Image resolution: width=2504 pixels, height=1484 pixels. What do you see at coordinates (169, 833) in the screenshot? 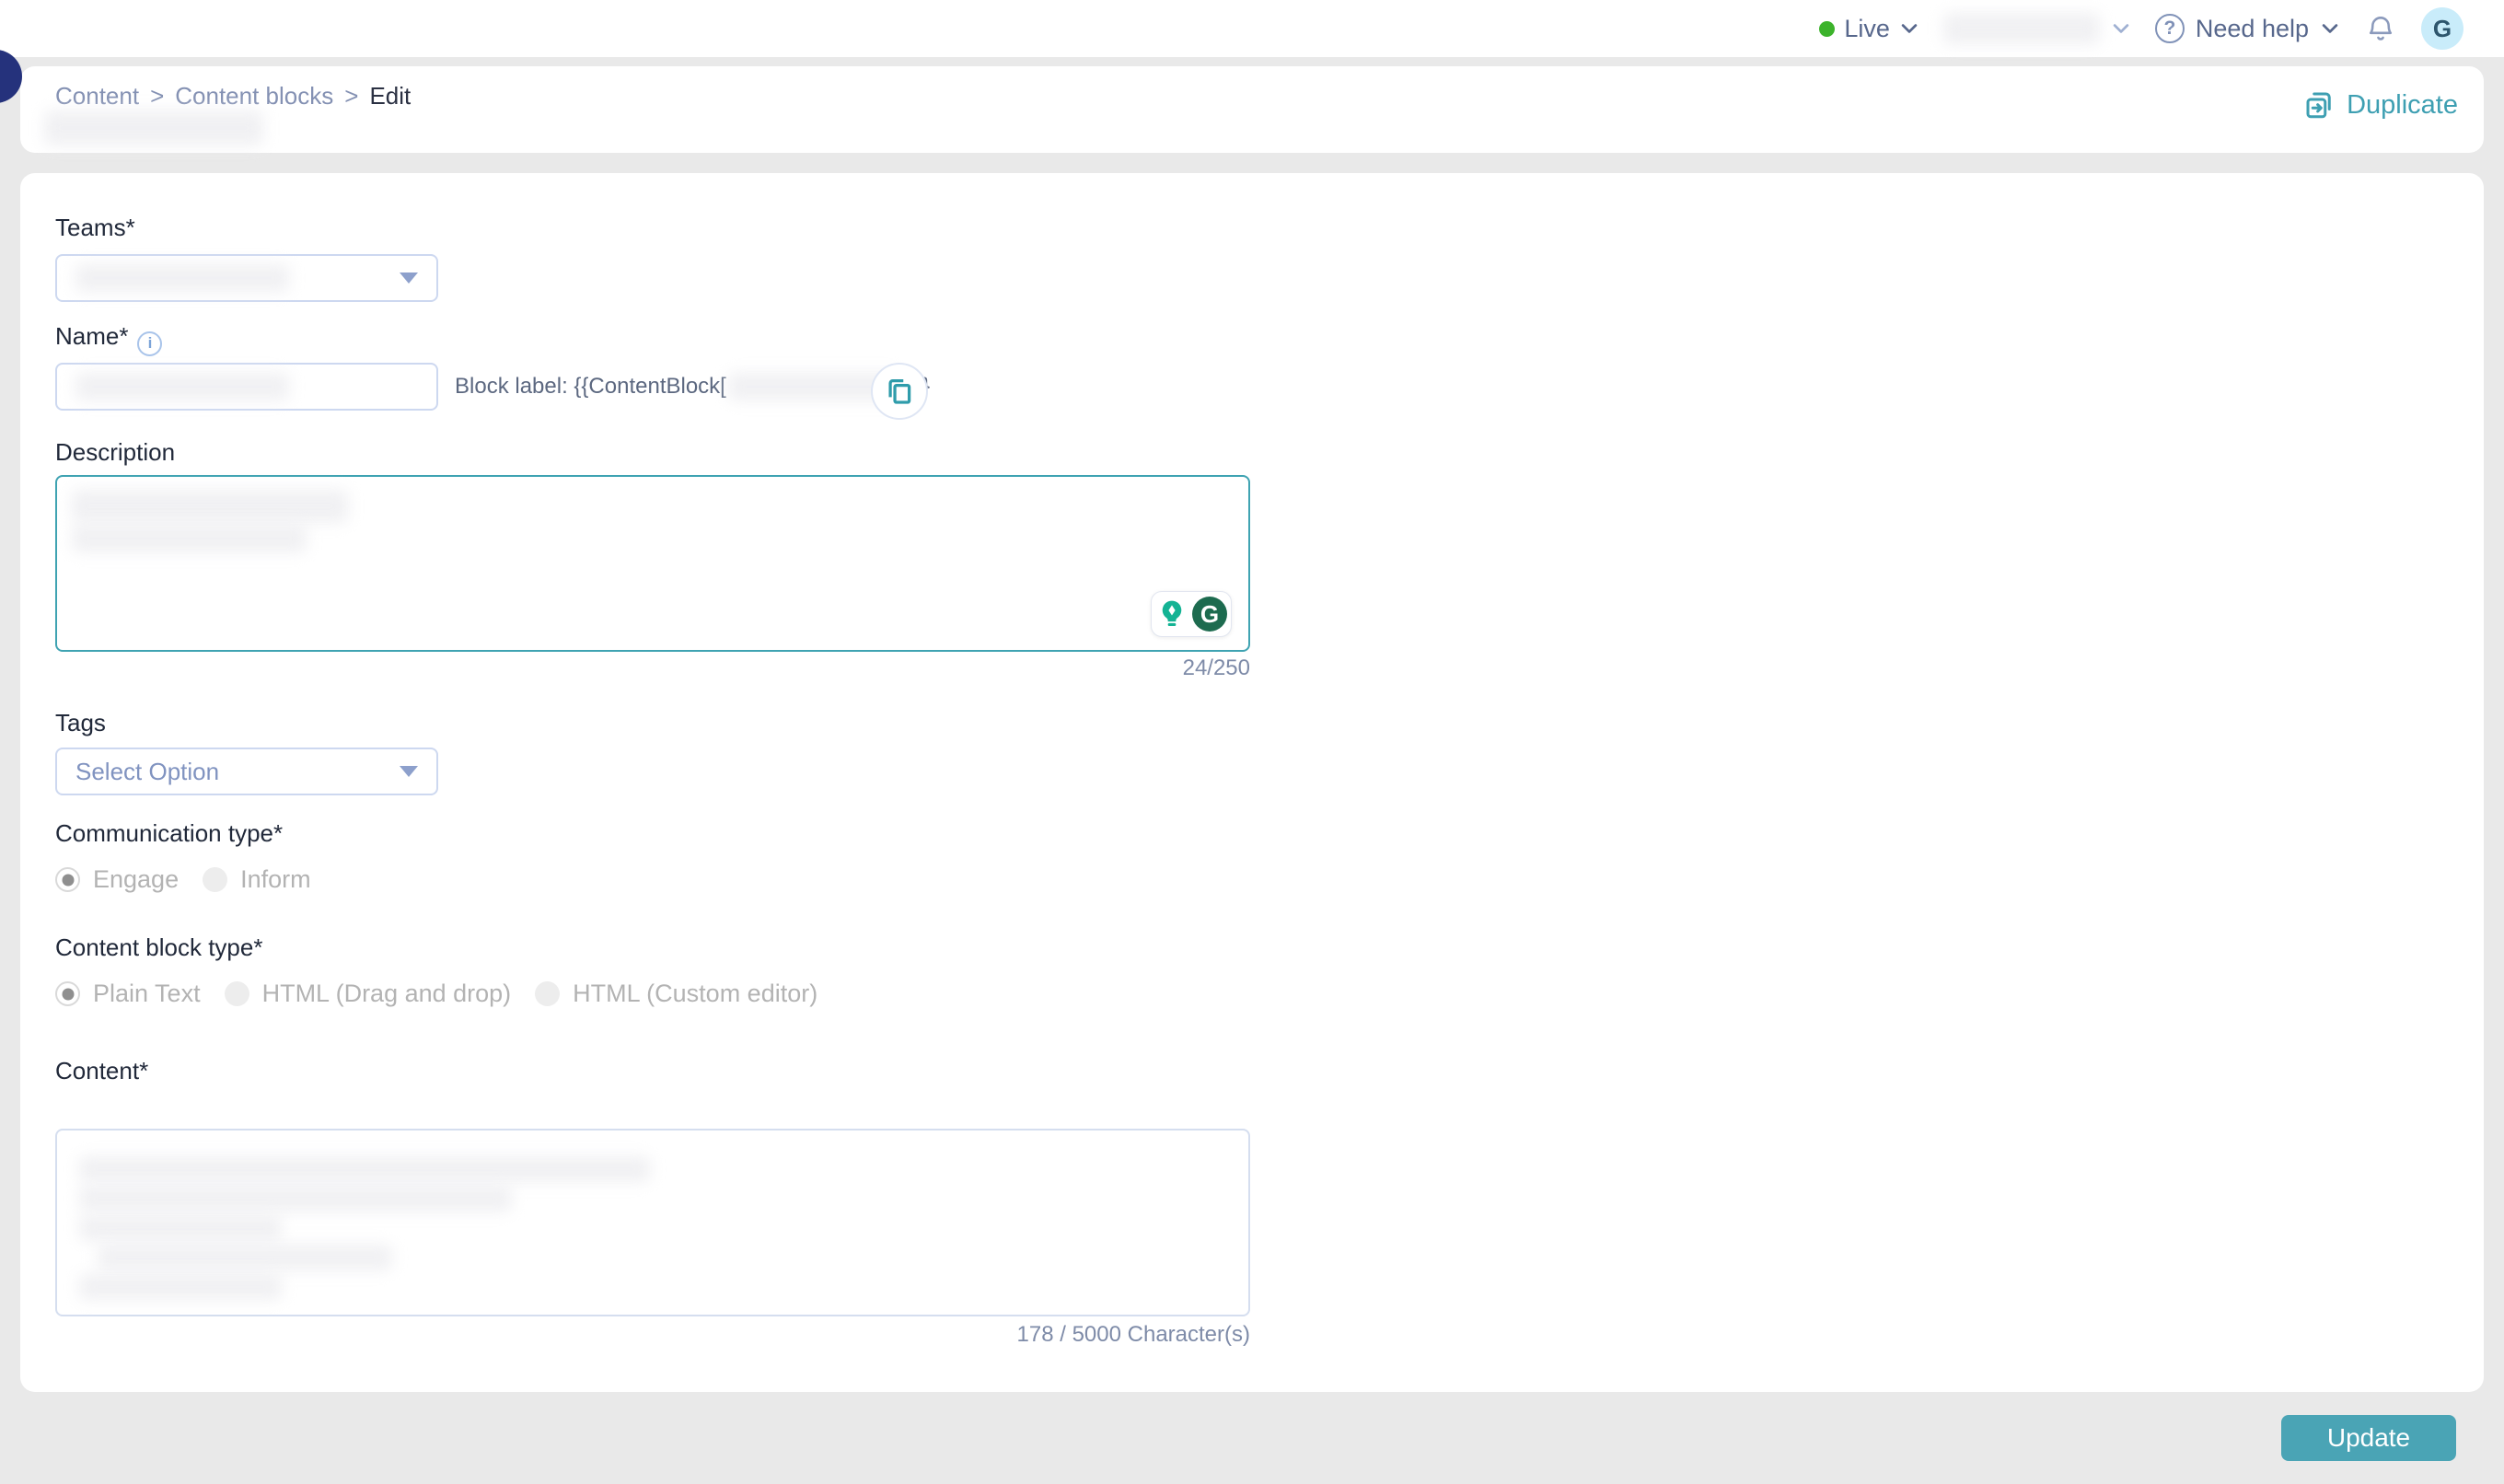
I see `communication-type-label: Communication type*` at bounding box center [169, 833].